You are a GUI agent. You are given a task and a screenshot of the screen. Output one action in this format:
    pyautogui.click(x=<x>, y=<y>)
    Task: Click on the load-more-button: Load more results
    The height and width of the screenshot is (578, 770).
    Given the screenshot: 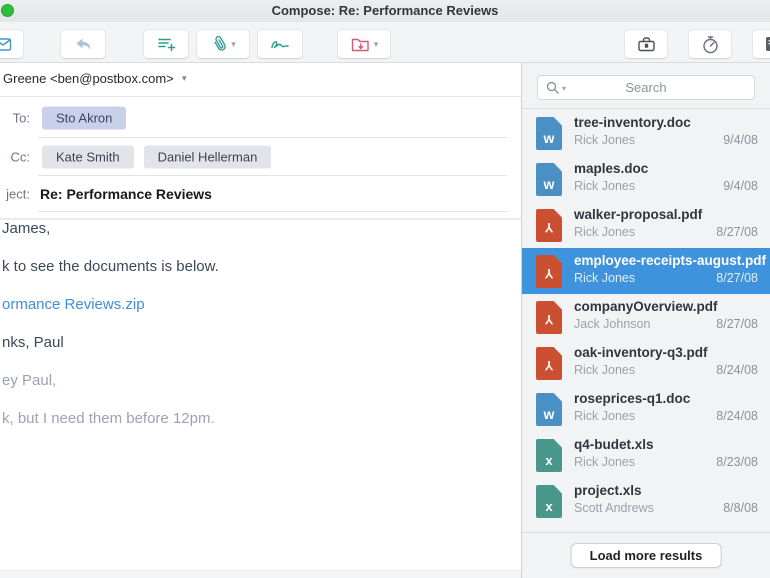 What is the action you would take?
    pyautogui.click(x=646, y=555)
    